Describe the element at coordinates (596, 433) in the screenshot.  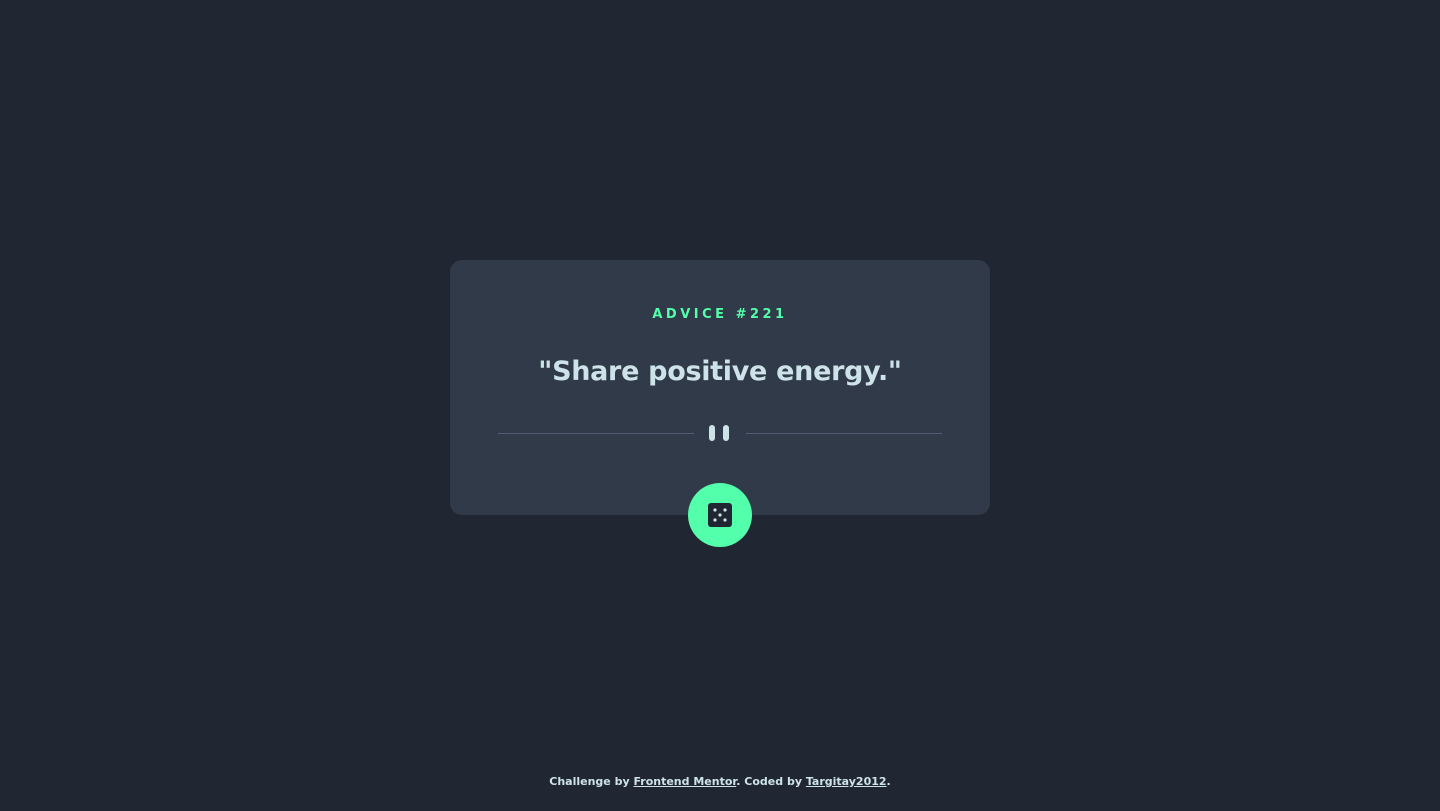
I see `divider-line-left` at that location.